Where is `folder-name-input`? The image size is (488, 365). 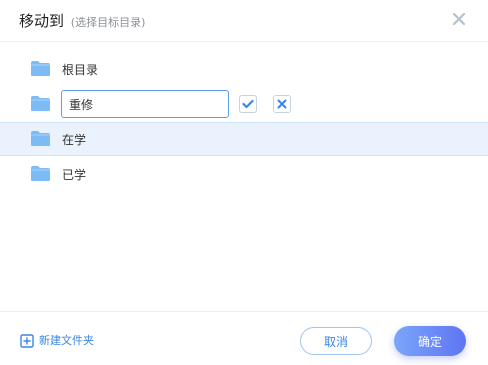 folder-name-input is located at coordinates (145, 104).